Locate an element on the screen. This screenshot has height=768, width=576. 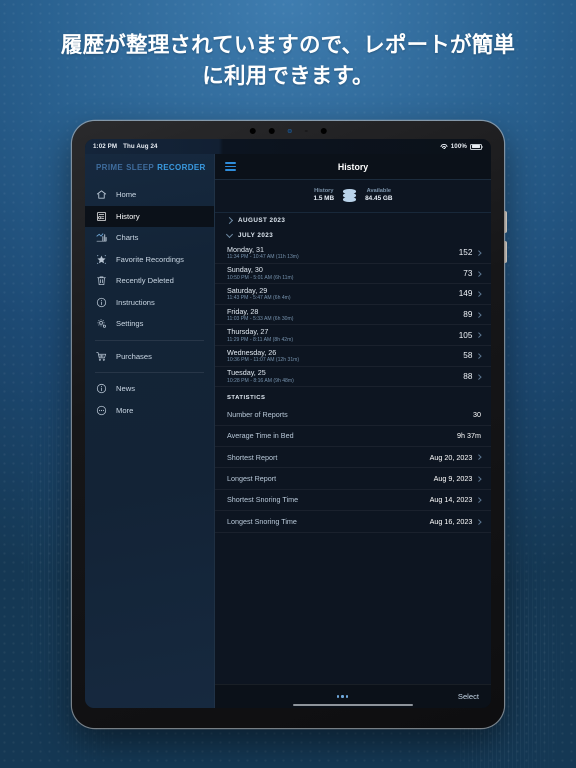
select-button: Select is located at coordinates (468, 696).